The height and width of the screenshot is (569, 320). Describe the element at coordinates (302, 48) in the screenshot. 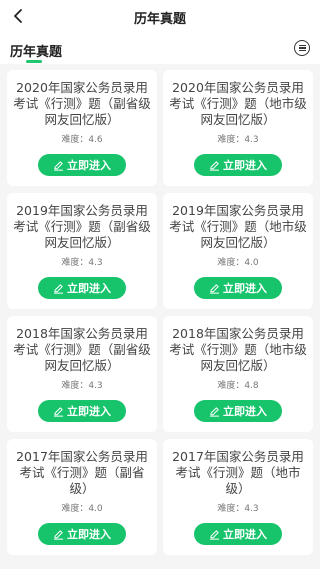

I see `list-icon` at that location.